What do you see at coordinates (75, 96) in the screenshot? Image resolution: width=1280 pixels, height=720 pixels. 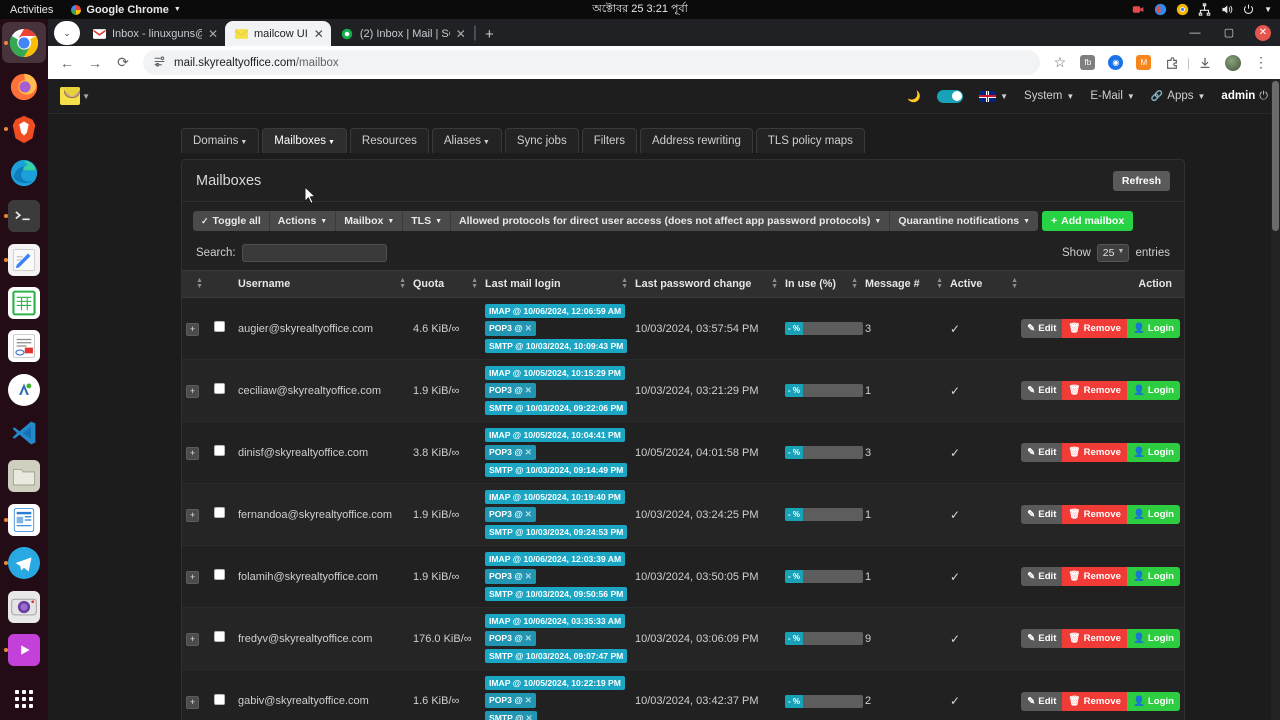 I see `mailcow-logo: ▼` at bounding box center [75, 96].